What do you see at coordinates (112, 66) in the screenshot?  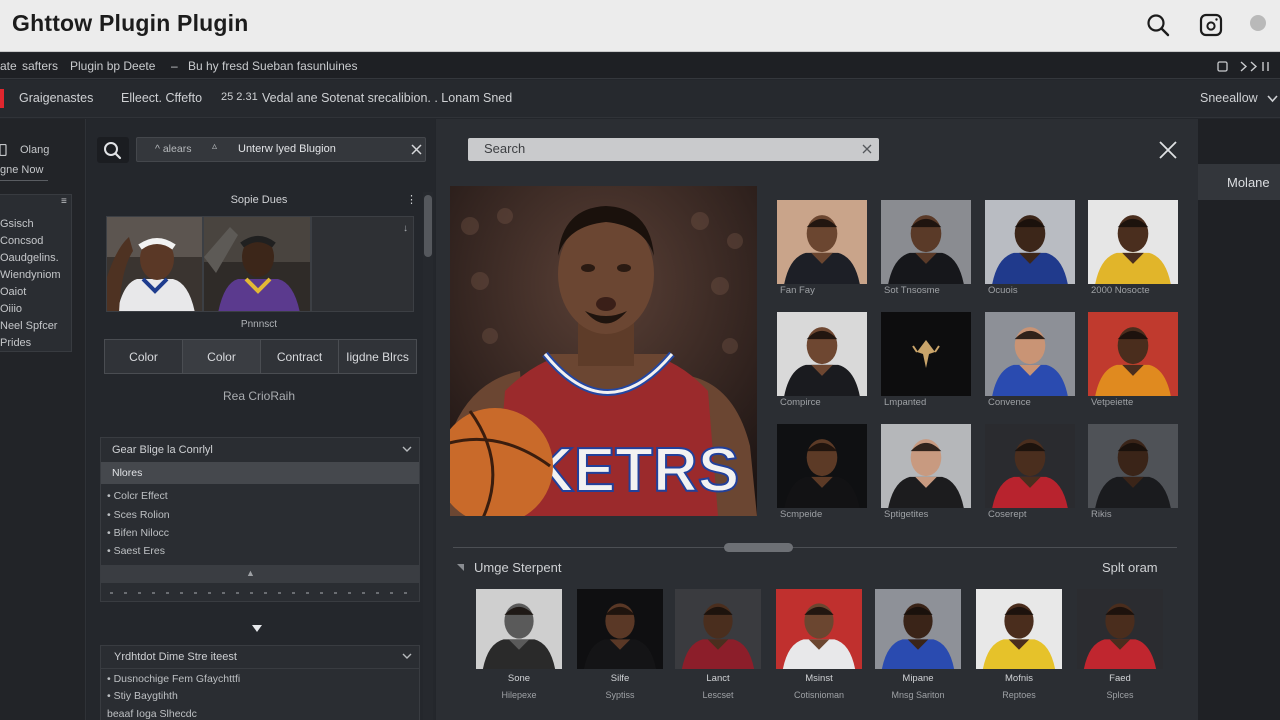 I see `menu-item-plugin: Plugin bp Deete` at bounding box center [112, 66].